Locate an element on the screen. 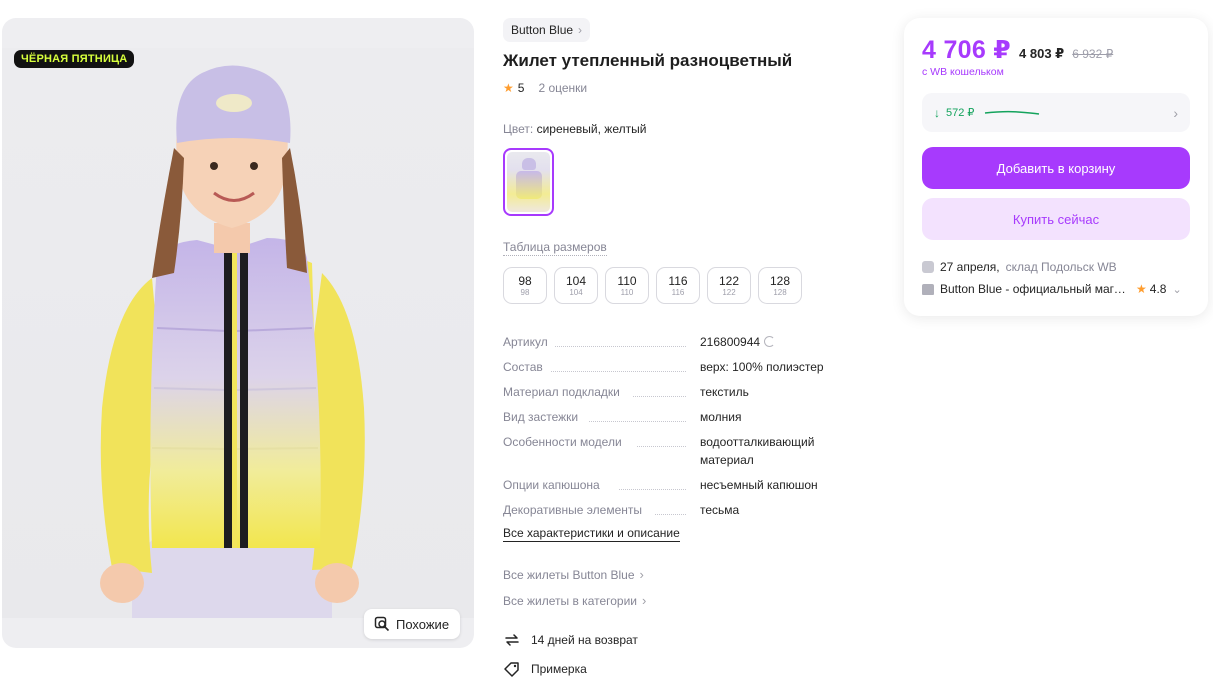  spec-key: Опции капюшона is located at coordinates (553, 485).